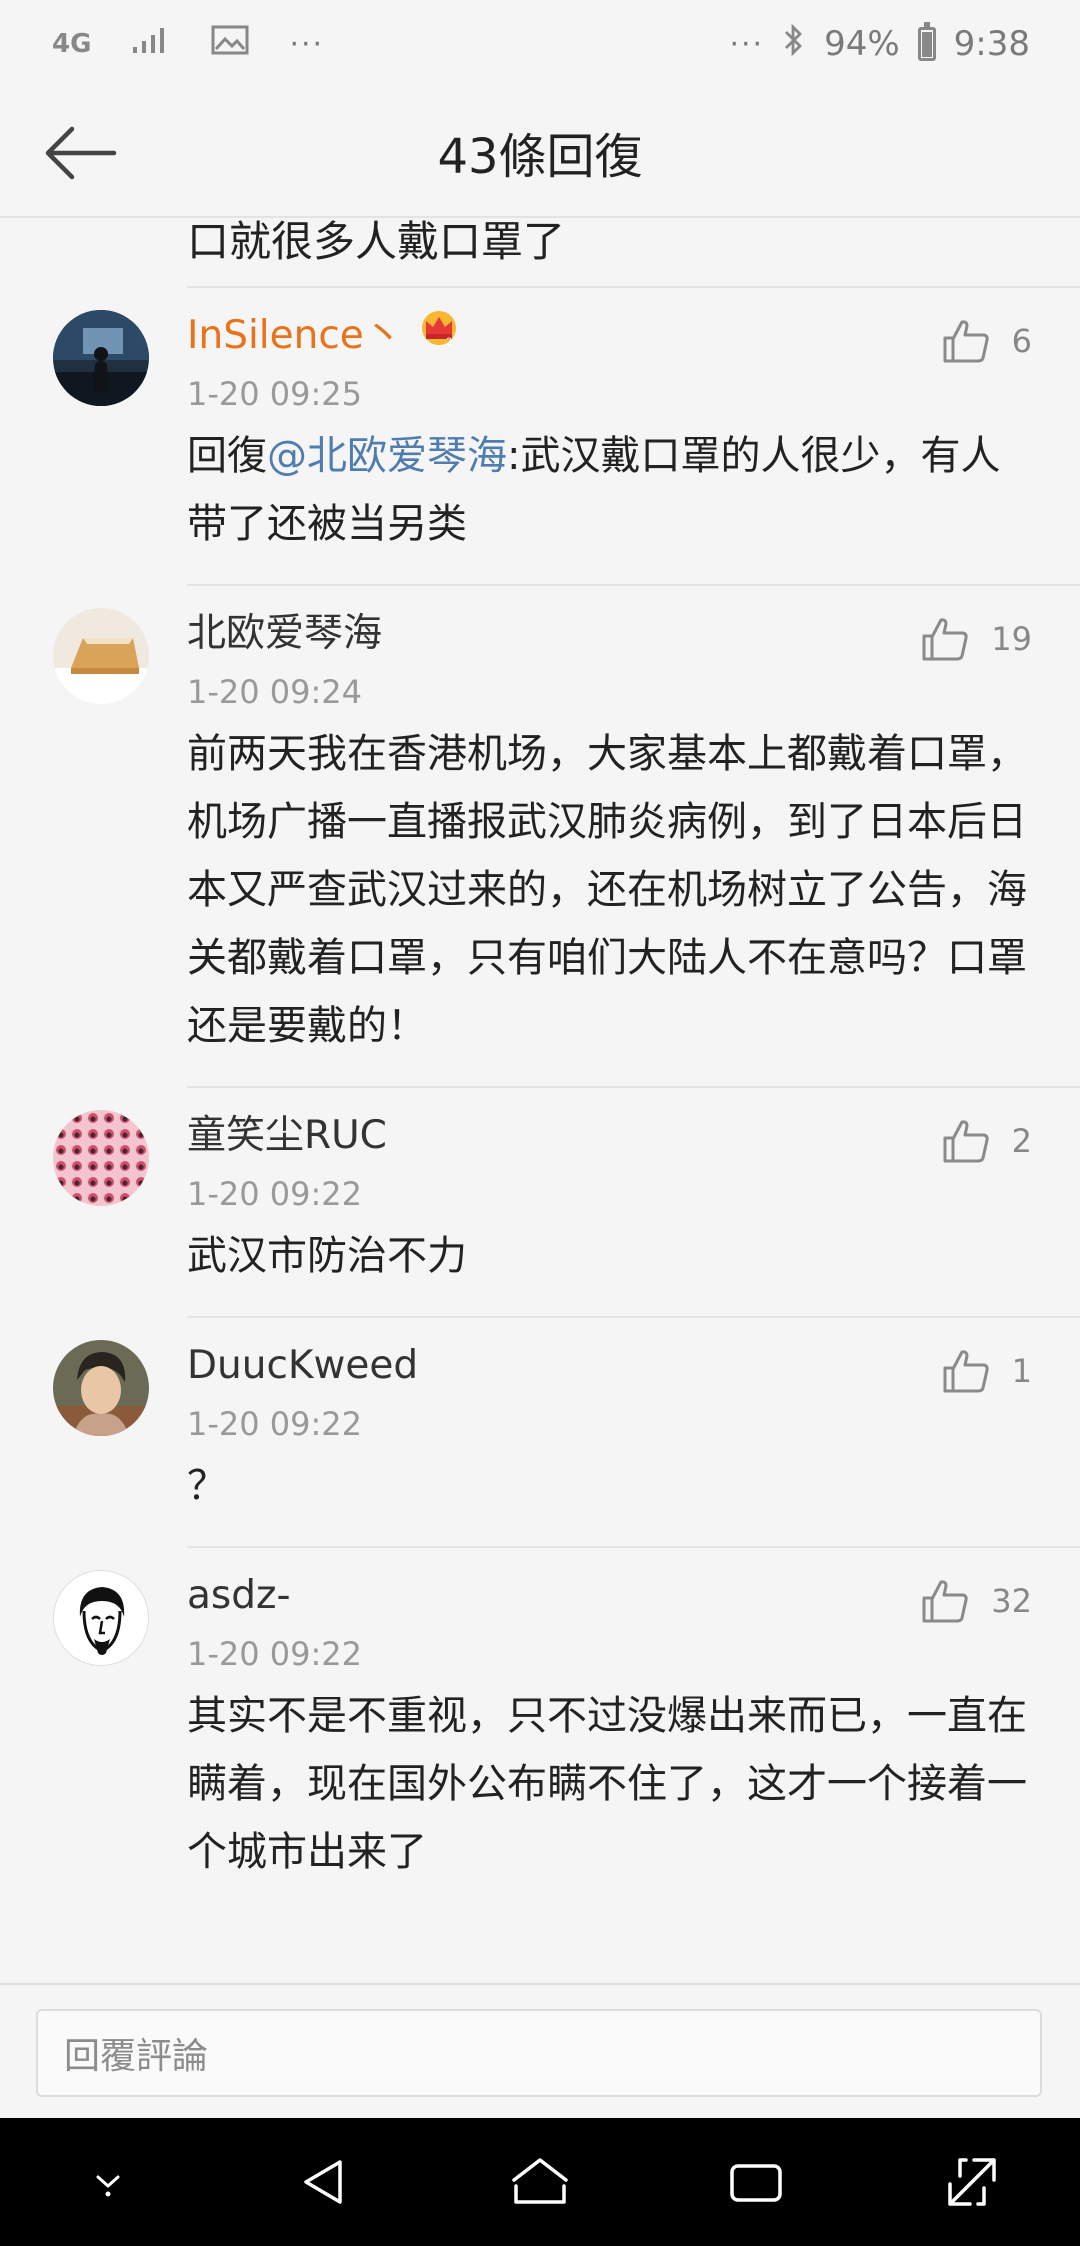  I want to click on recents-button, so click(756, 2182).